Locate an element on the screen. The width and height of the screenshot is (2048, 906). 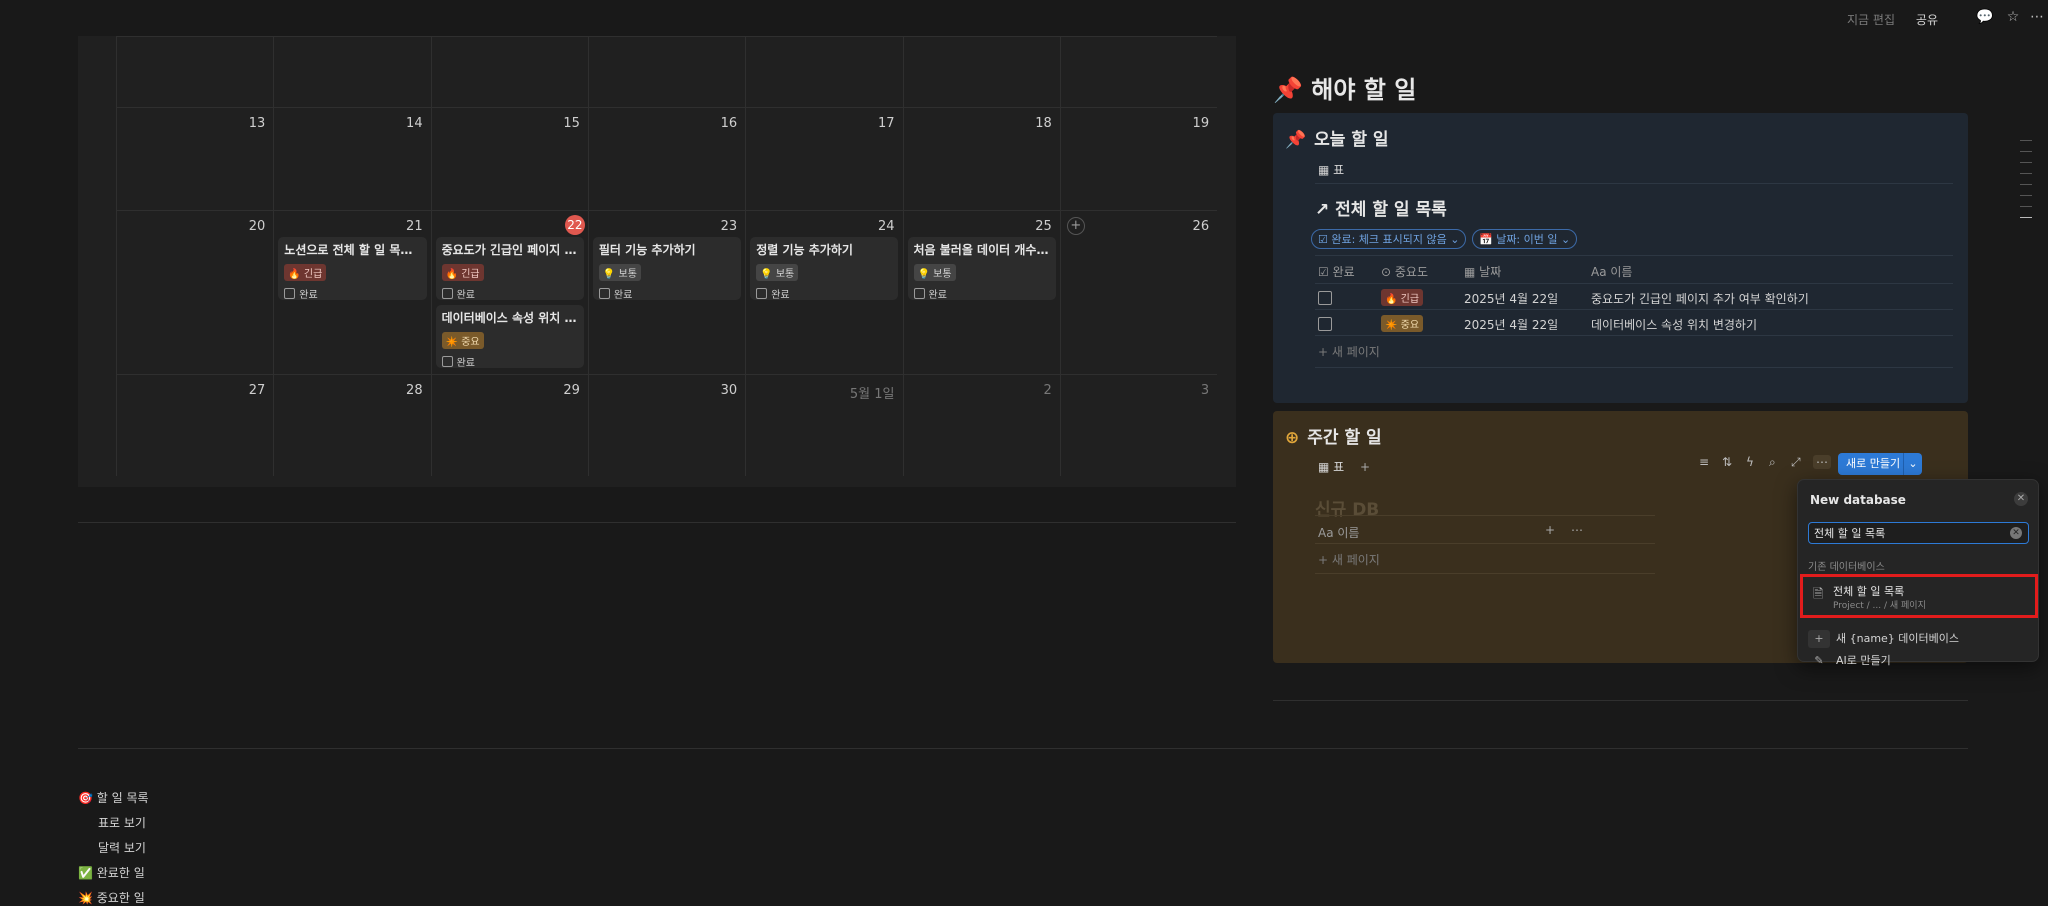
automation-icon: ϟ is located at coordinates (1750, 462).